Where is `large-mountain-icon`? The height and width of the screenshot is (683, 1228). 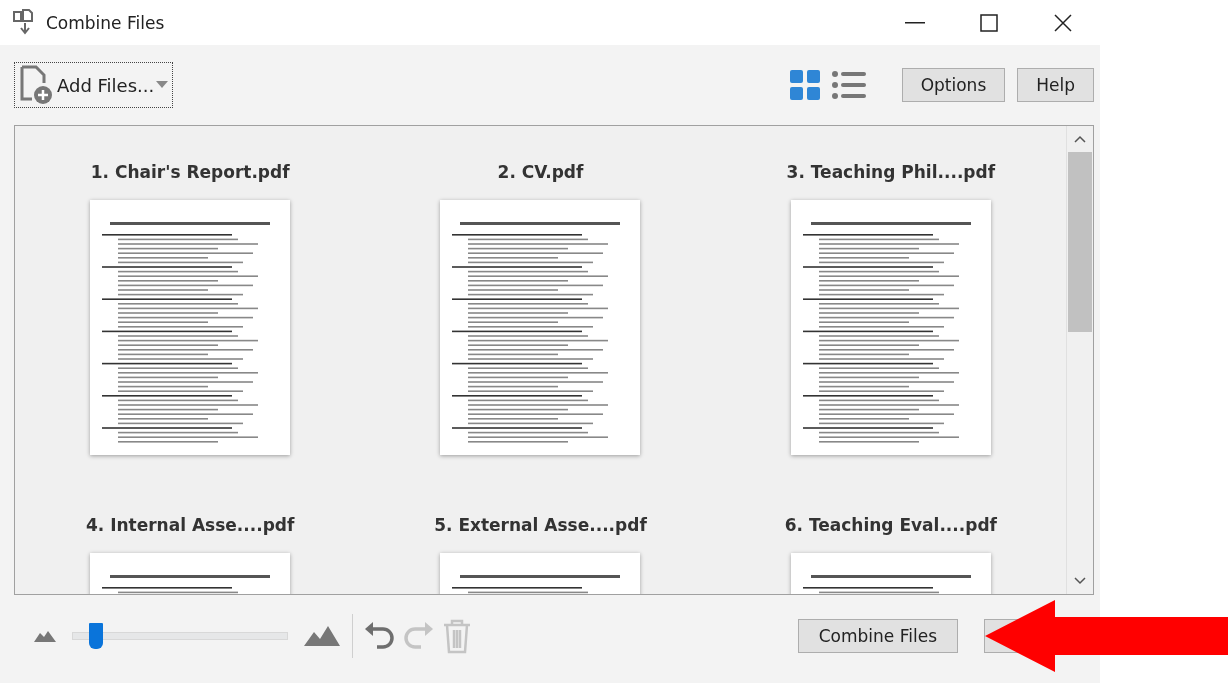 large-mountain-icon is located at coordinates (322, 636).